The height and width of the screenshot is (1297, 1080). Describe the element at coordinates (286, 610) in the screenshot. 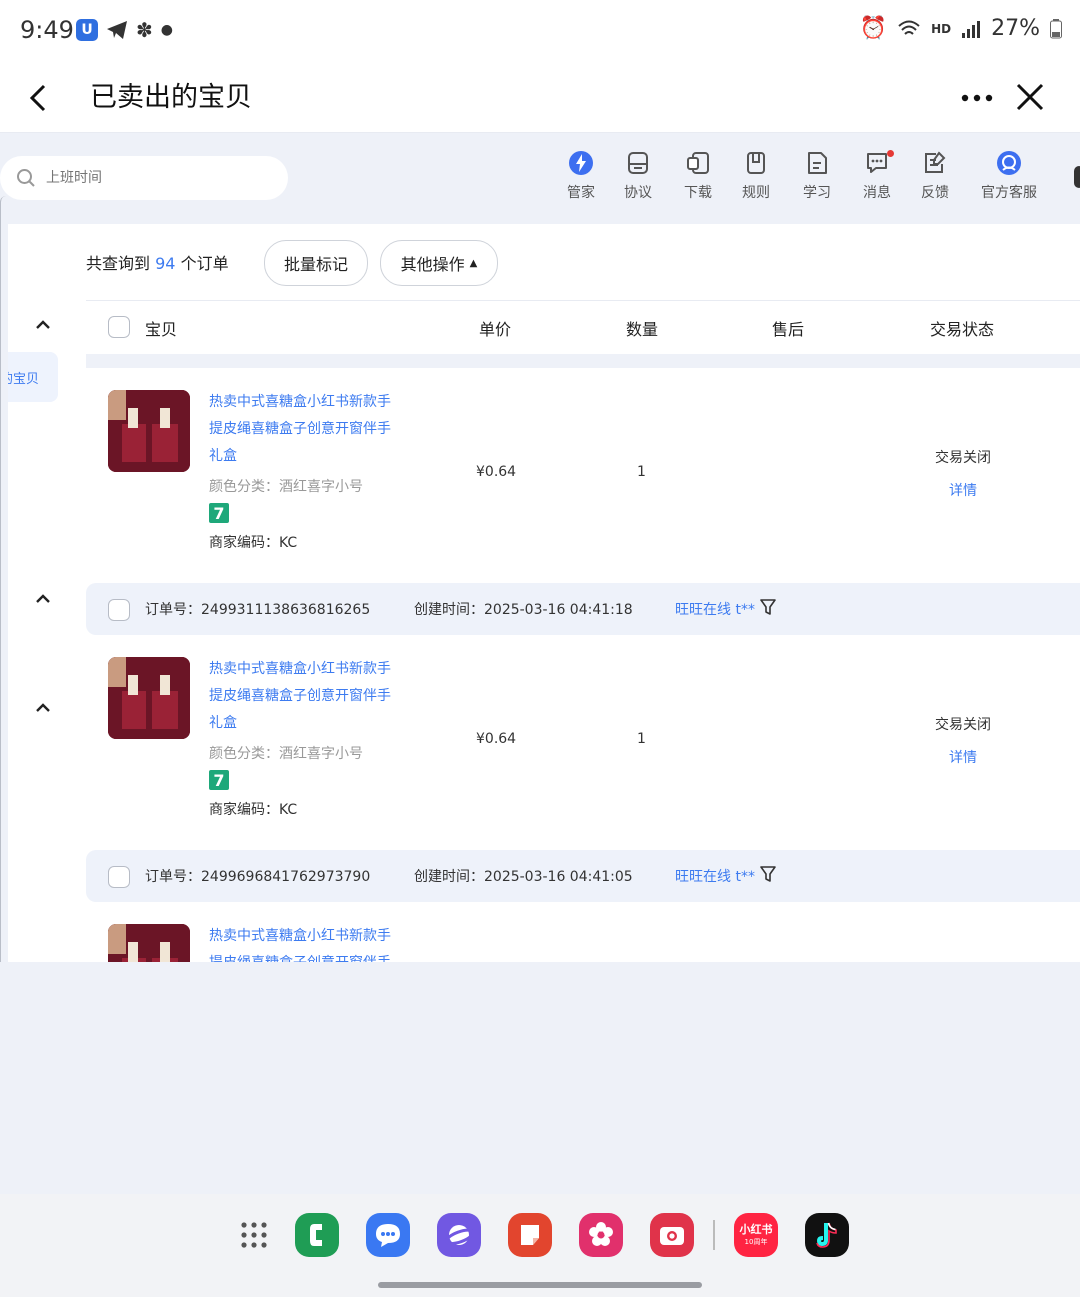

I see `order-number-value: 2499311138636816265` at that location.